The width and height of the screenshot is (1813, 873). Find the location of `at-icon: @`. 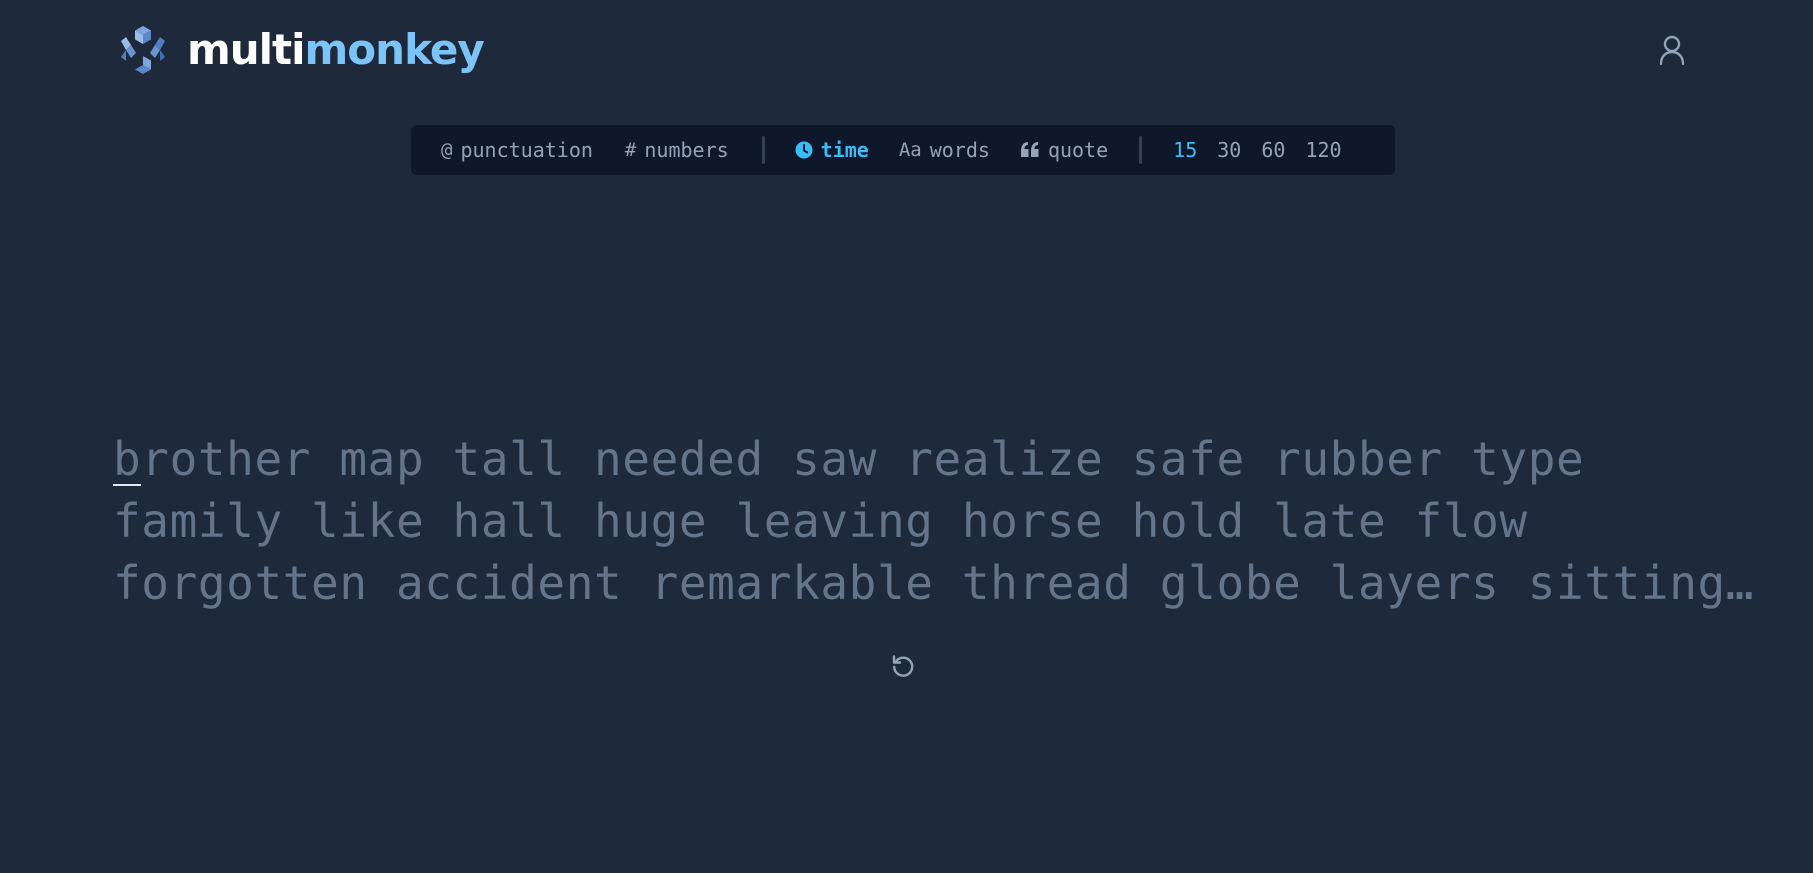

at-icon: @ is located at coordinates (447, 150).